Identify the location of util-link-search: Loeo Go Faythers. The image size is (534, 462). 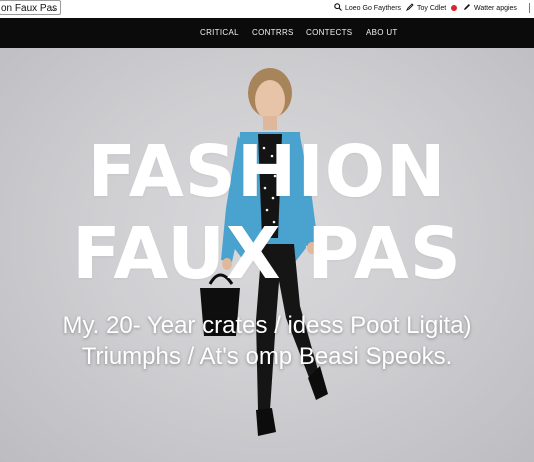
(367, 8).